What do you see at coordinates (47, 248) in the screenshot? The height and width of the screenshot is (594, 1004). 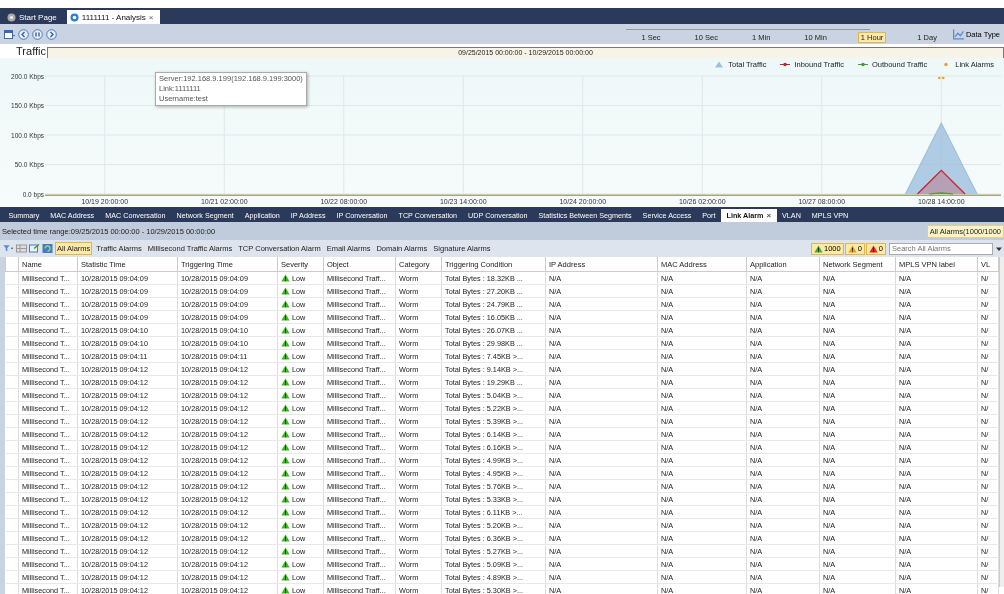 I see `refresh-icon` at bounding box center [47, 248].